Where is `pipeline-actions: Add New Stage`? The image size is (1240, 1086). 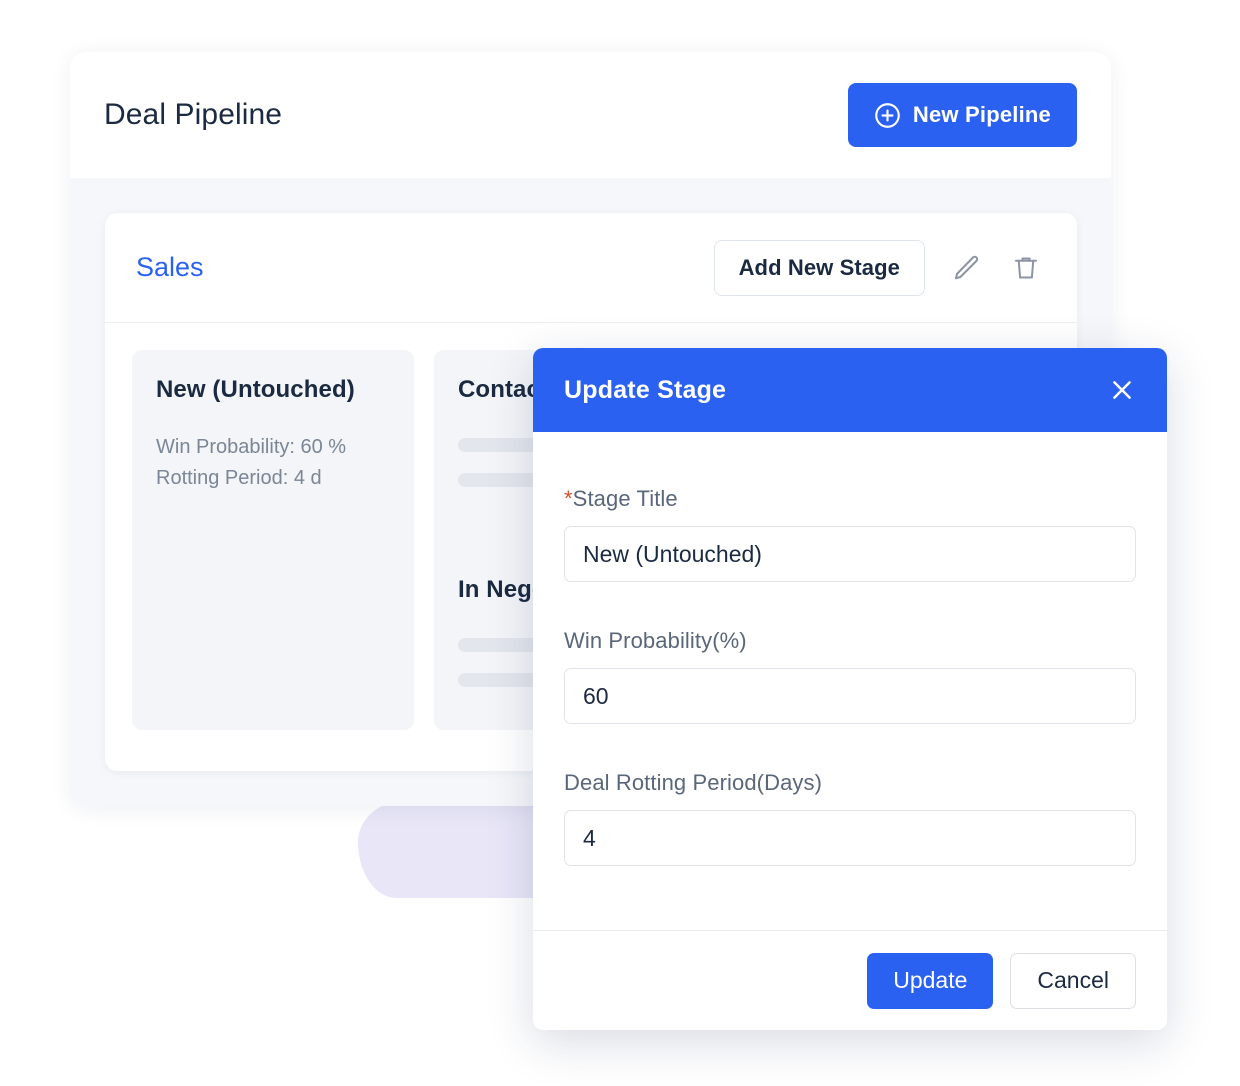 pipeline-actions: Add New Stage is located at coordinates (879, 267).